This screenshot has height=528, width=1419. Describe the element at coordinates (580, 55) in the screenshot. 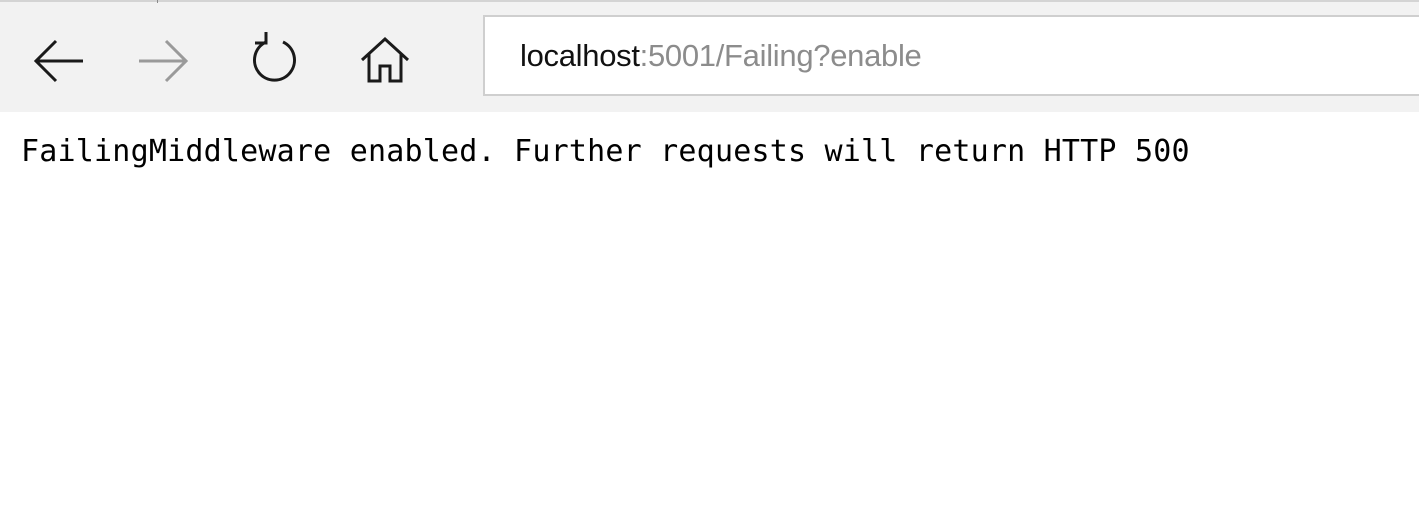

I see `url-host: localhost` at that location.